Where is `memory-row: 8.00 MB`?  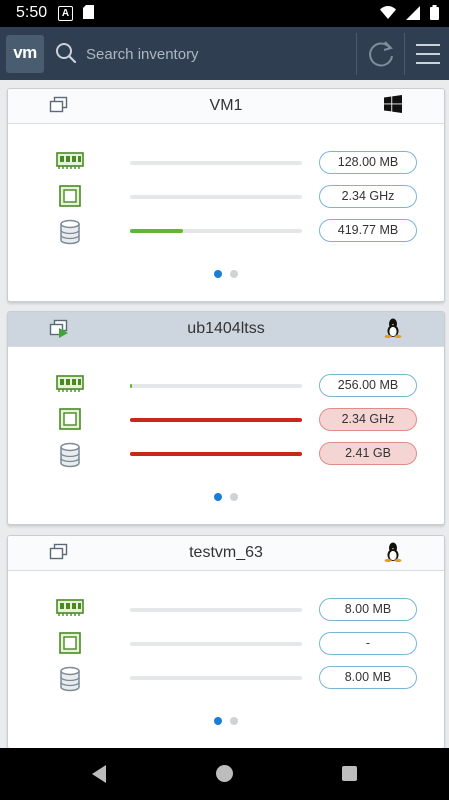 memory-row: 8.00 MB is located at coordinates (226, 610).